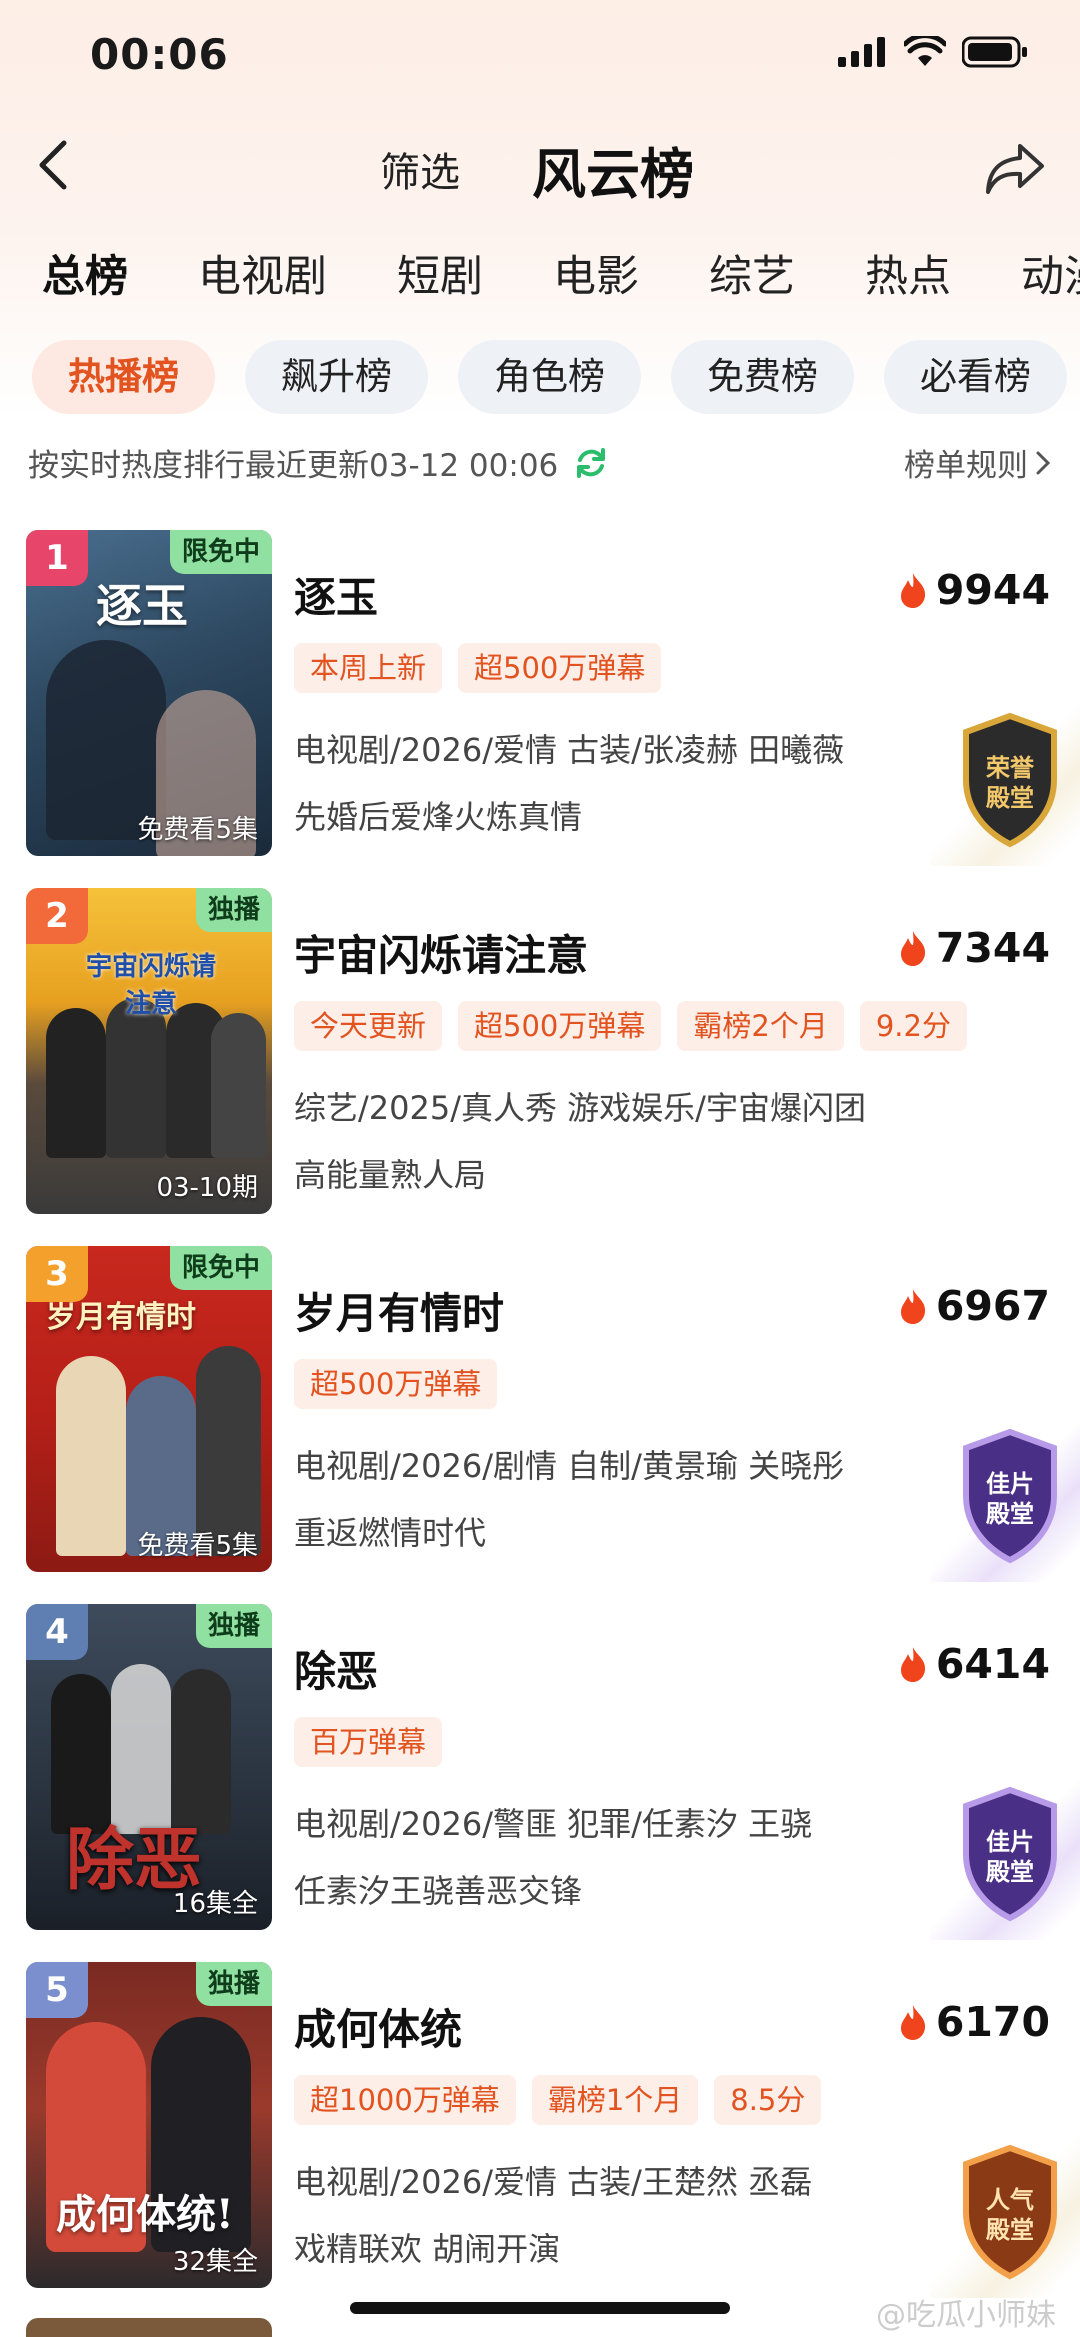 The height and width of the screenshot is (2337, 1080). Describe the element at coordinates (762, 377) in the screenshot. I see `subtab-free: 免费榜` at that location.